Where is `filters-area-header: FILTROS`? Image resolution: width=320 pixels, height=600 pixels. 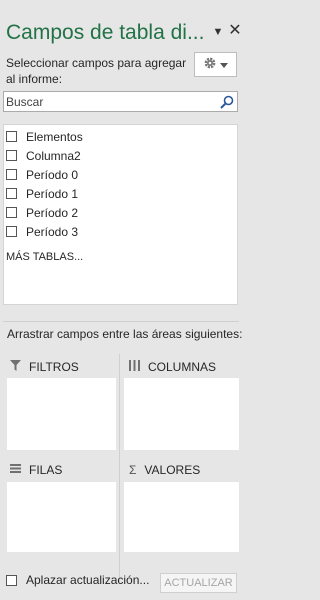 filters-area-header: FILTROS is located at coordinates (44, 367).